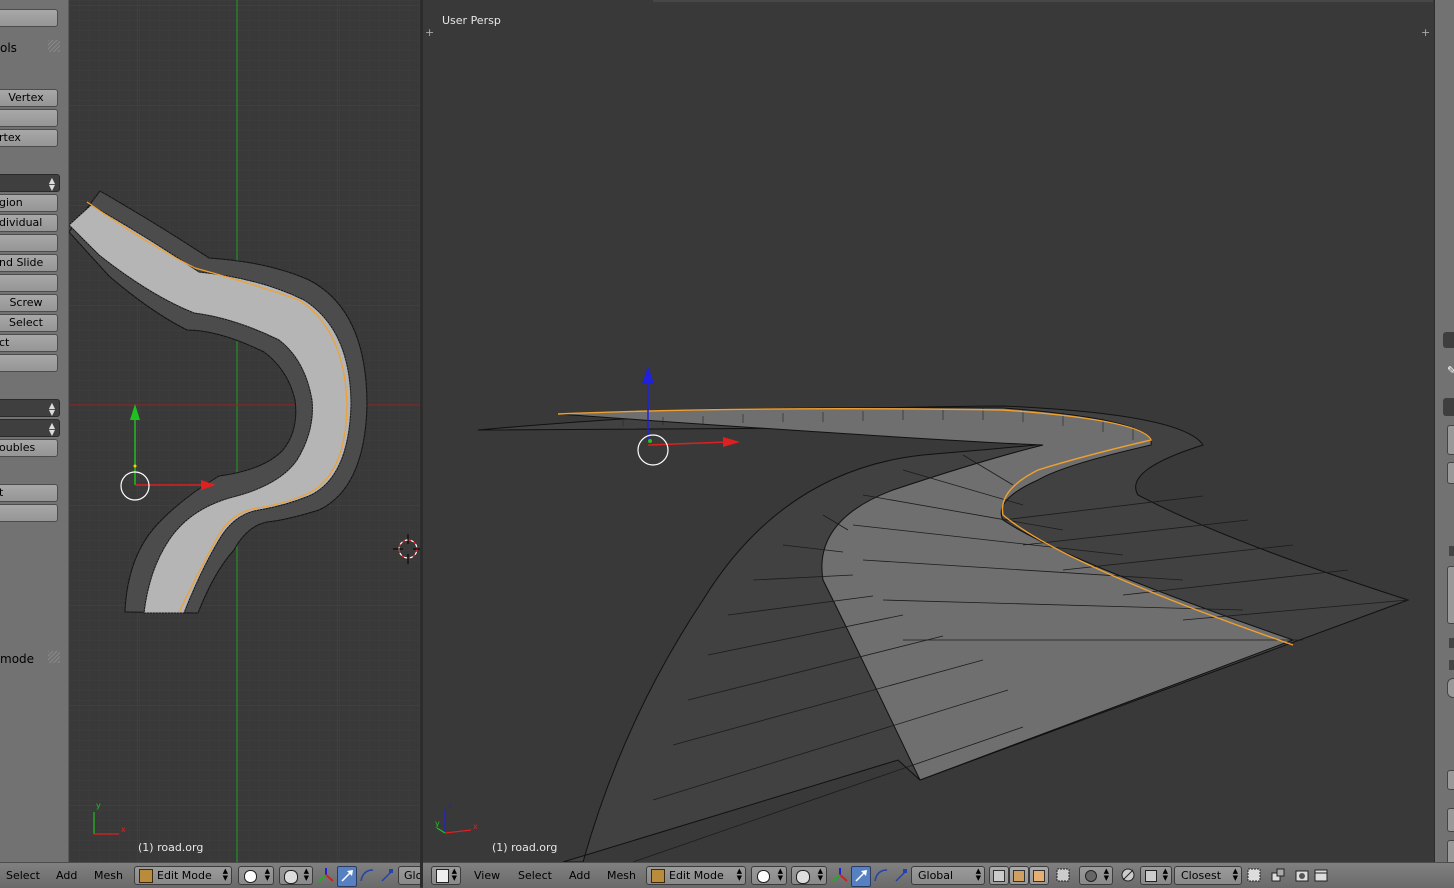 Image resolution: width=1454 pixels, height=888 pixels. What do you see at coordinates (30, 183) in the screenshot?
I see `tool-dropdown-1: ▲ ▼` at bounding box center [30, 183].